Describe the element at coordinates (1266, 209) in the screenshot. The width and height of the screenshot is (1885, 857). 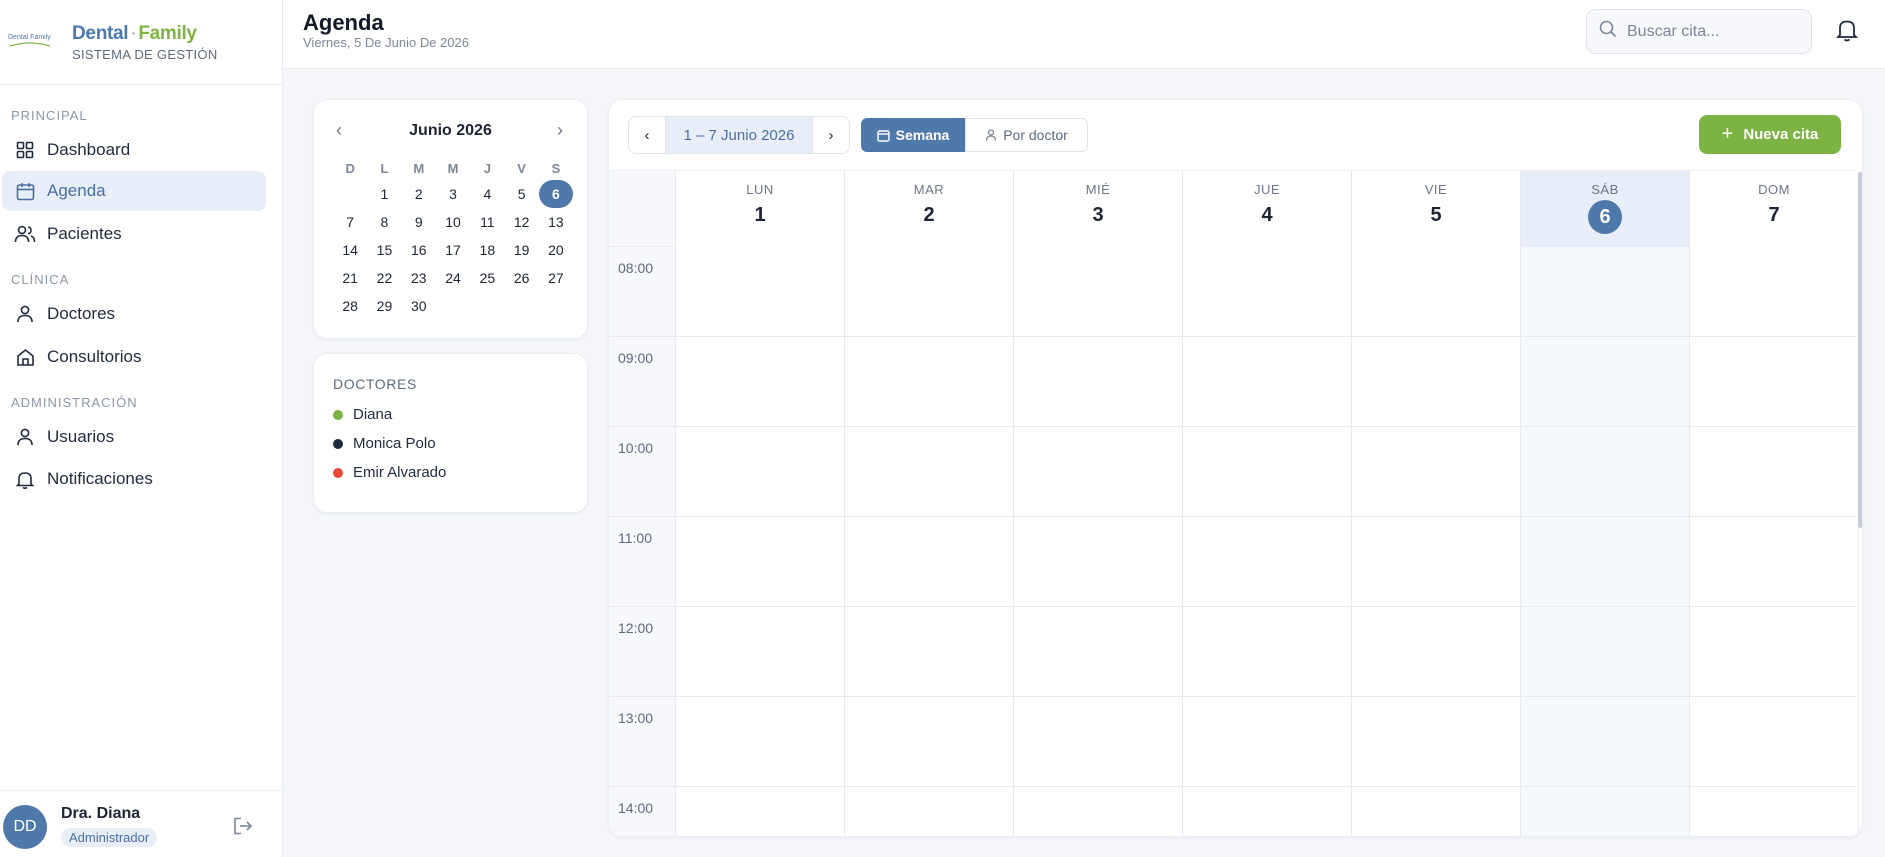
I see `day-header-jue: JUE 4` at that location.